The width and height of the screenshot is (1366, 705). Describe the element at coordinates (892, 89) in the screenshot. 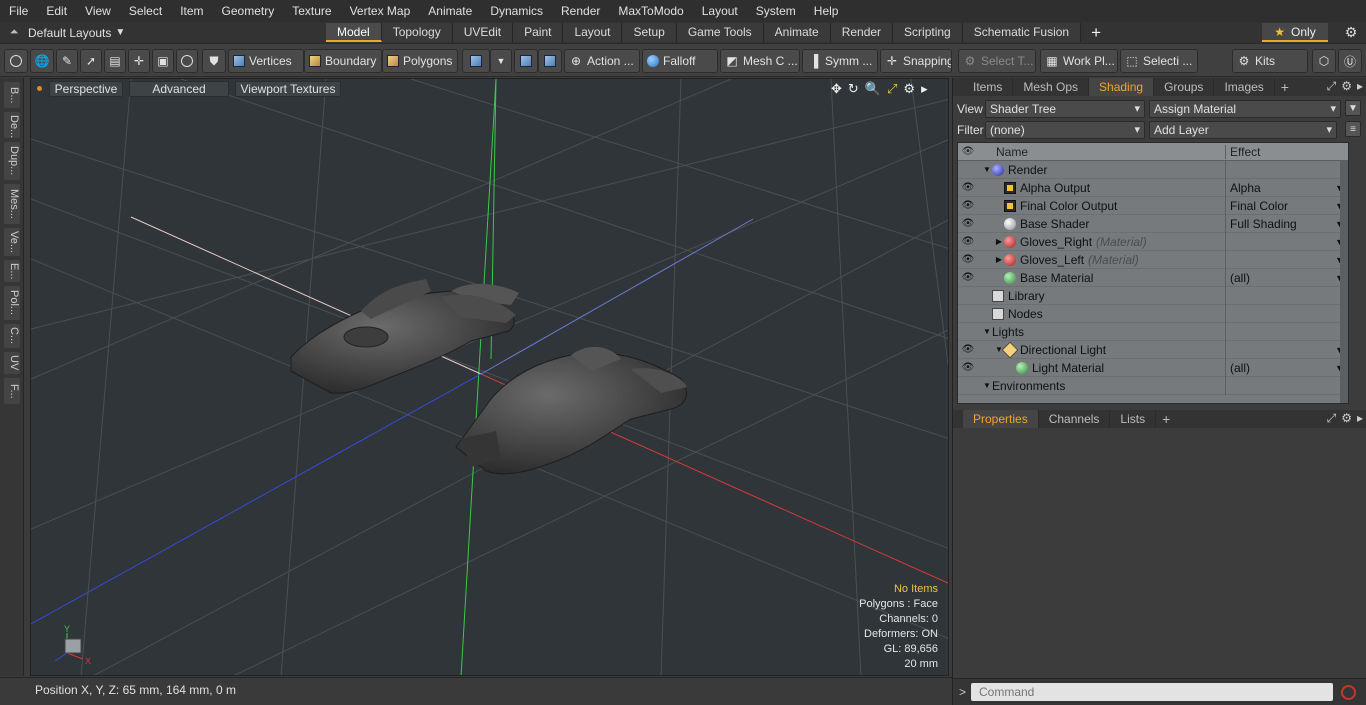

I see `maximize-icon: ⤢` at that location.